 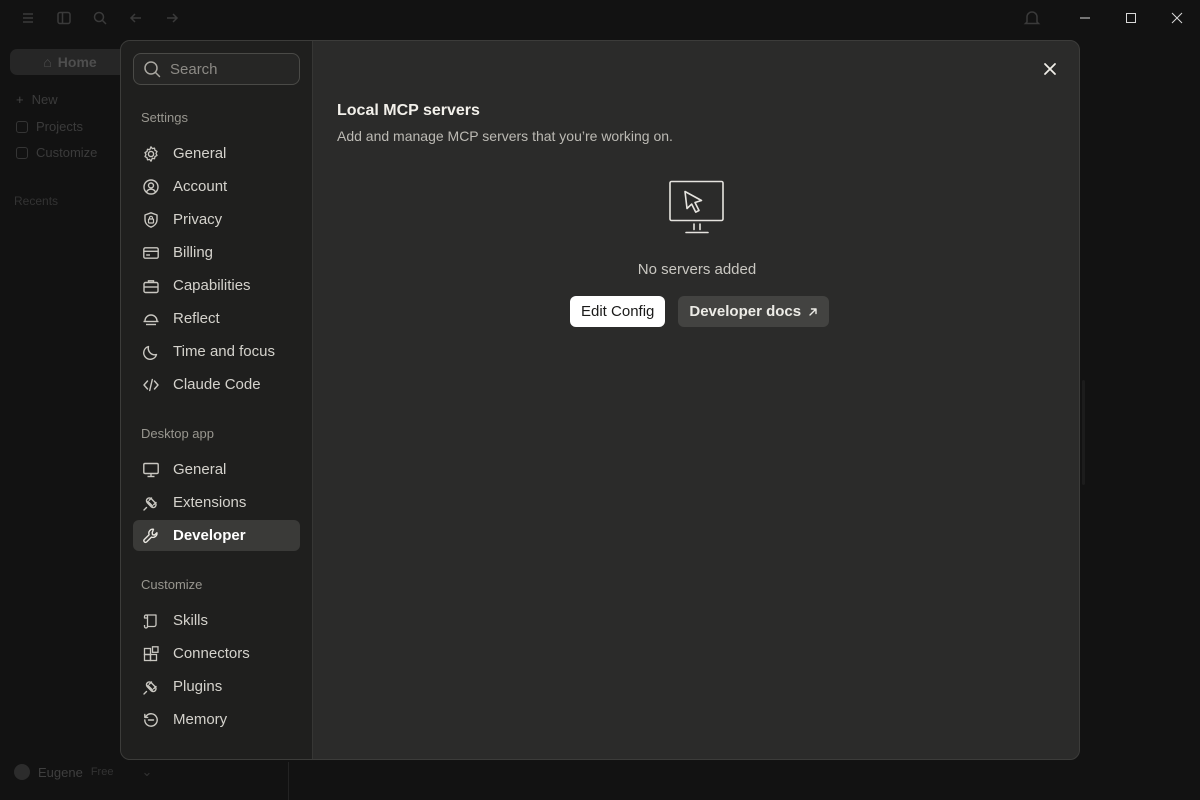 I want to click on history-icon, so click(x=151, y=719).